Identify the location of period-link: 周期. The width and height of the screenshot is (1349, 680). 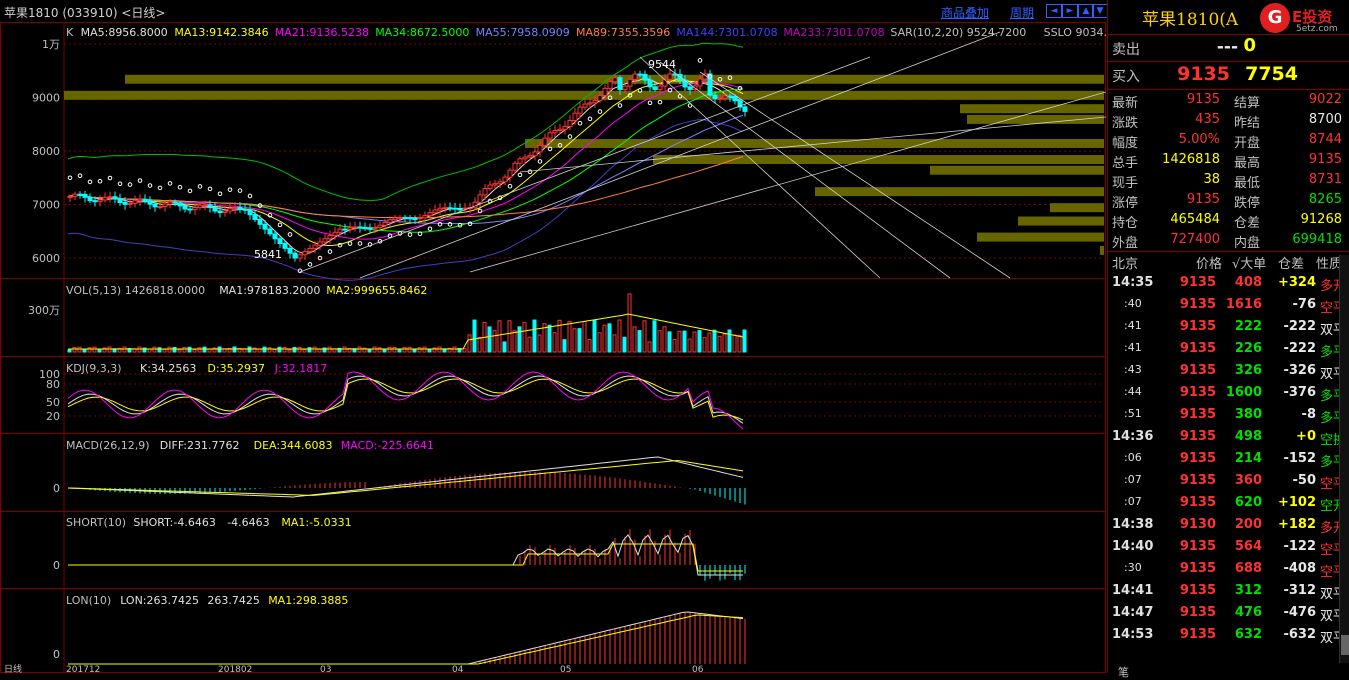
(1022, 12).